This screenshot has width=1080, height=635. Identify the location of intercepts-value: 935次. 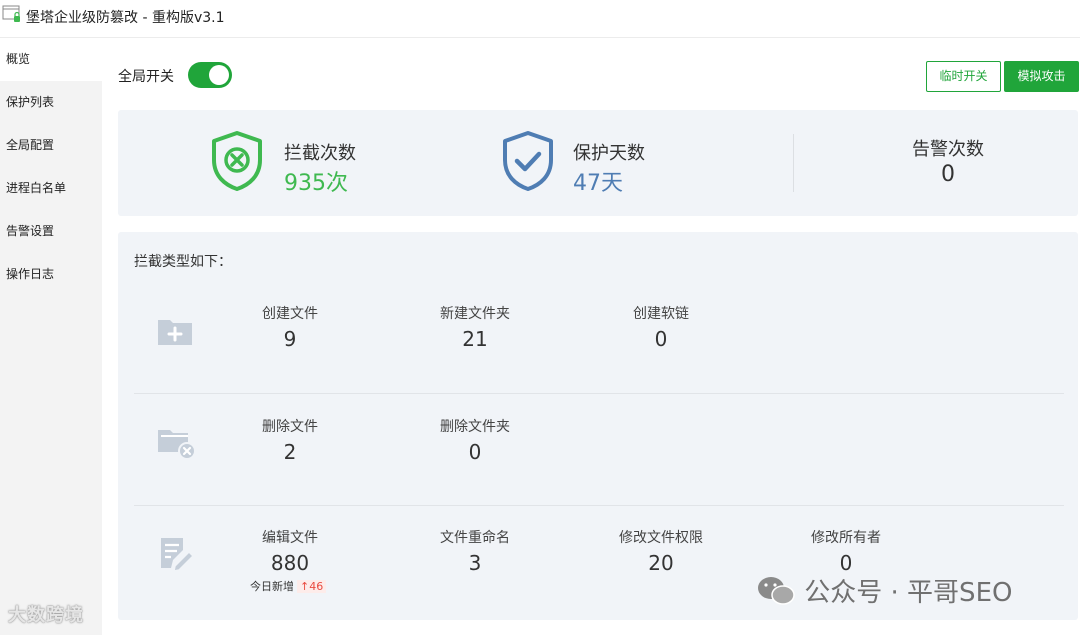
(316, 183).